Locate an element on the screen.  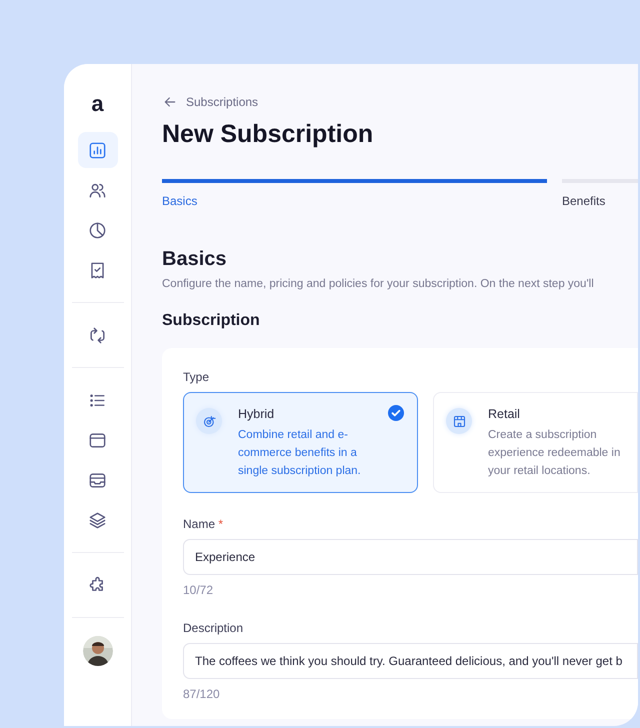
nav-button is located at coordinates (98, 150).